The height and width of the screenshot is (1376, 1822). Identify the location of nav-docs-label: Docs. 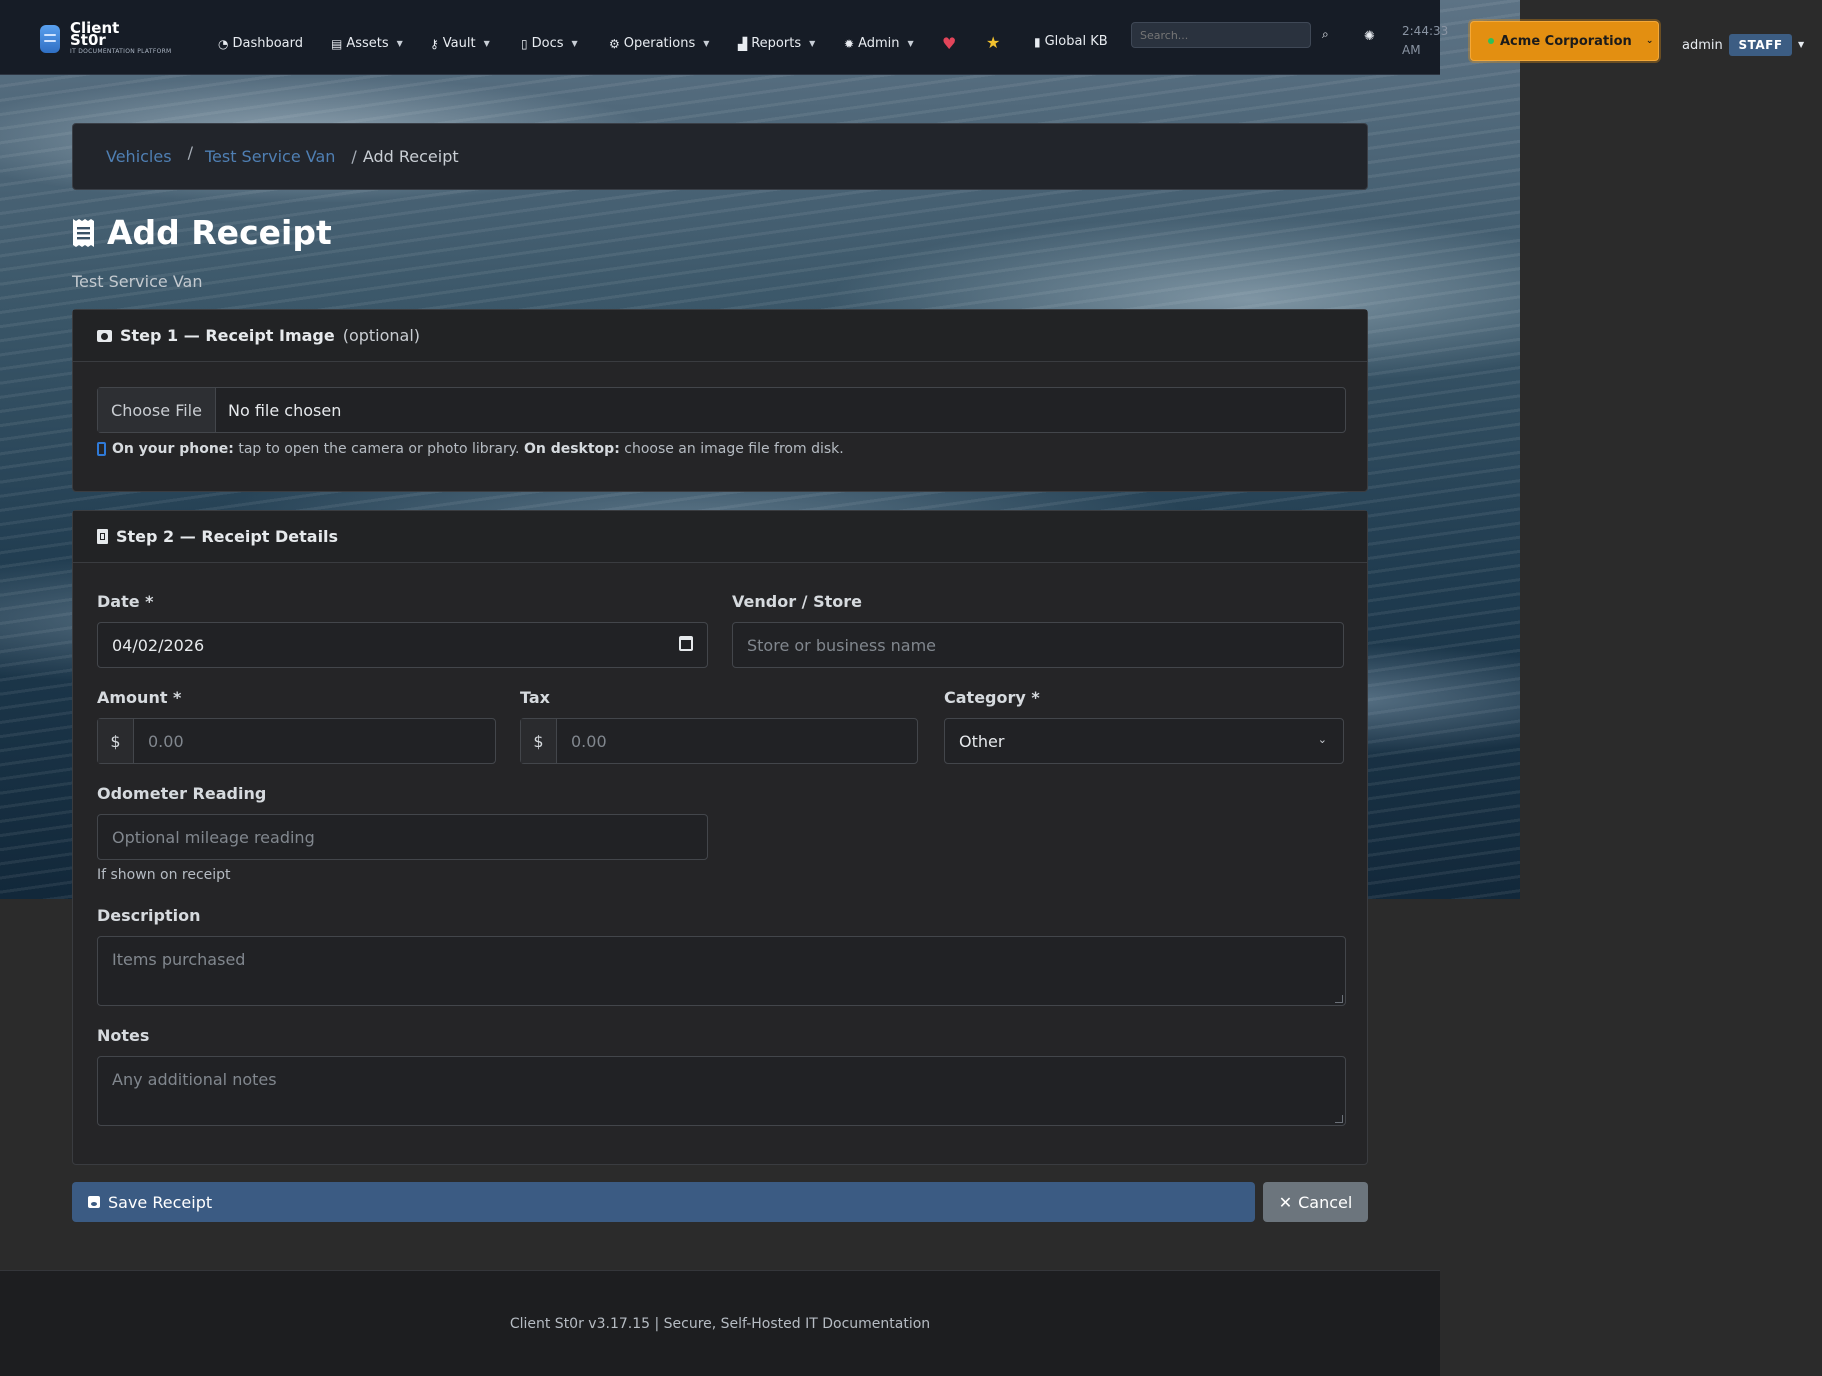
(547, 43).